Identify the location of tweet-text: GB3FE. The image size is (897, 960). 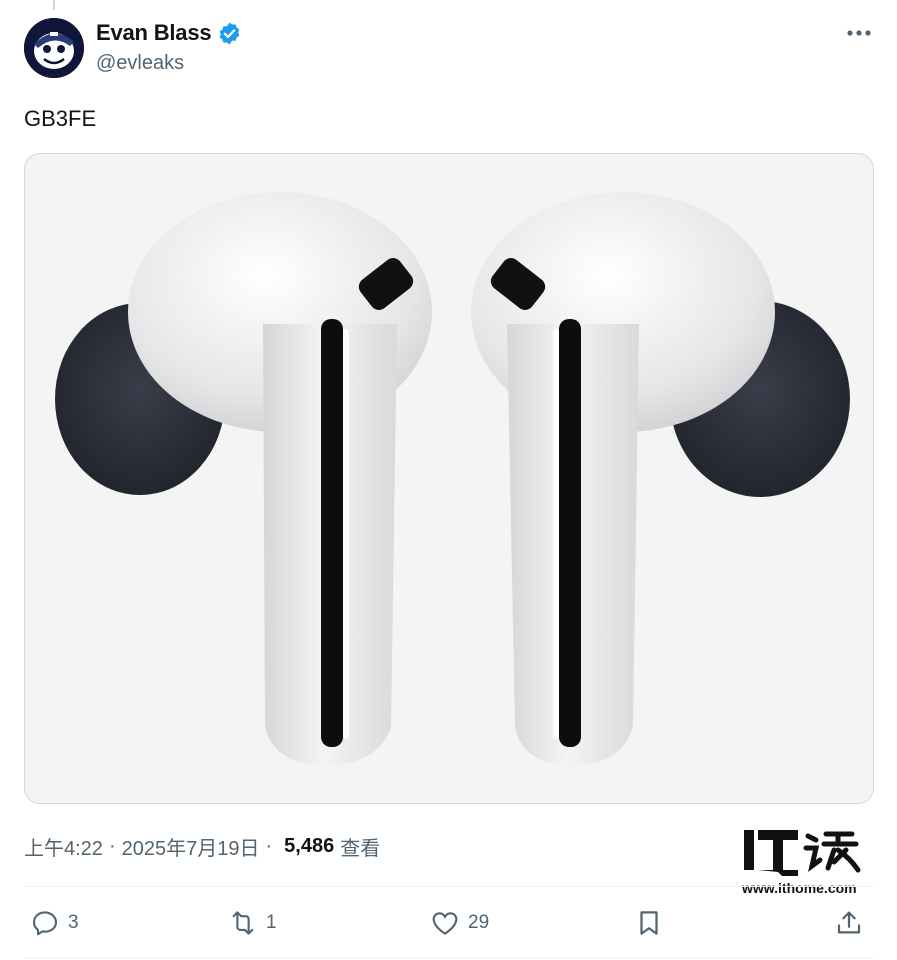
(60, 118).